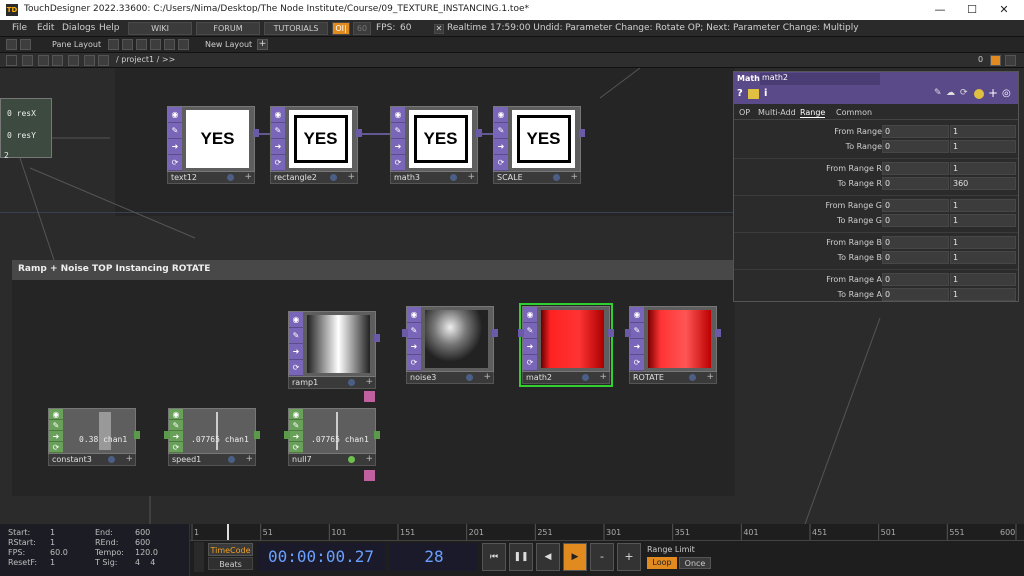  What do you see at coordinates (602, 557) in the screenshot?
I see `minus-icon: -` at bounding box center [602, 557].